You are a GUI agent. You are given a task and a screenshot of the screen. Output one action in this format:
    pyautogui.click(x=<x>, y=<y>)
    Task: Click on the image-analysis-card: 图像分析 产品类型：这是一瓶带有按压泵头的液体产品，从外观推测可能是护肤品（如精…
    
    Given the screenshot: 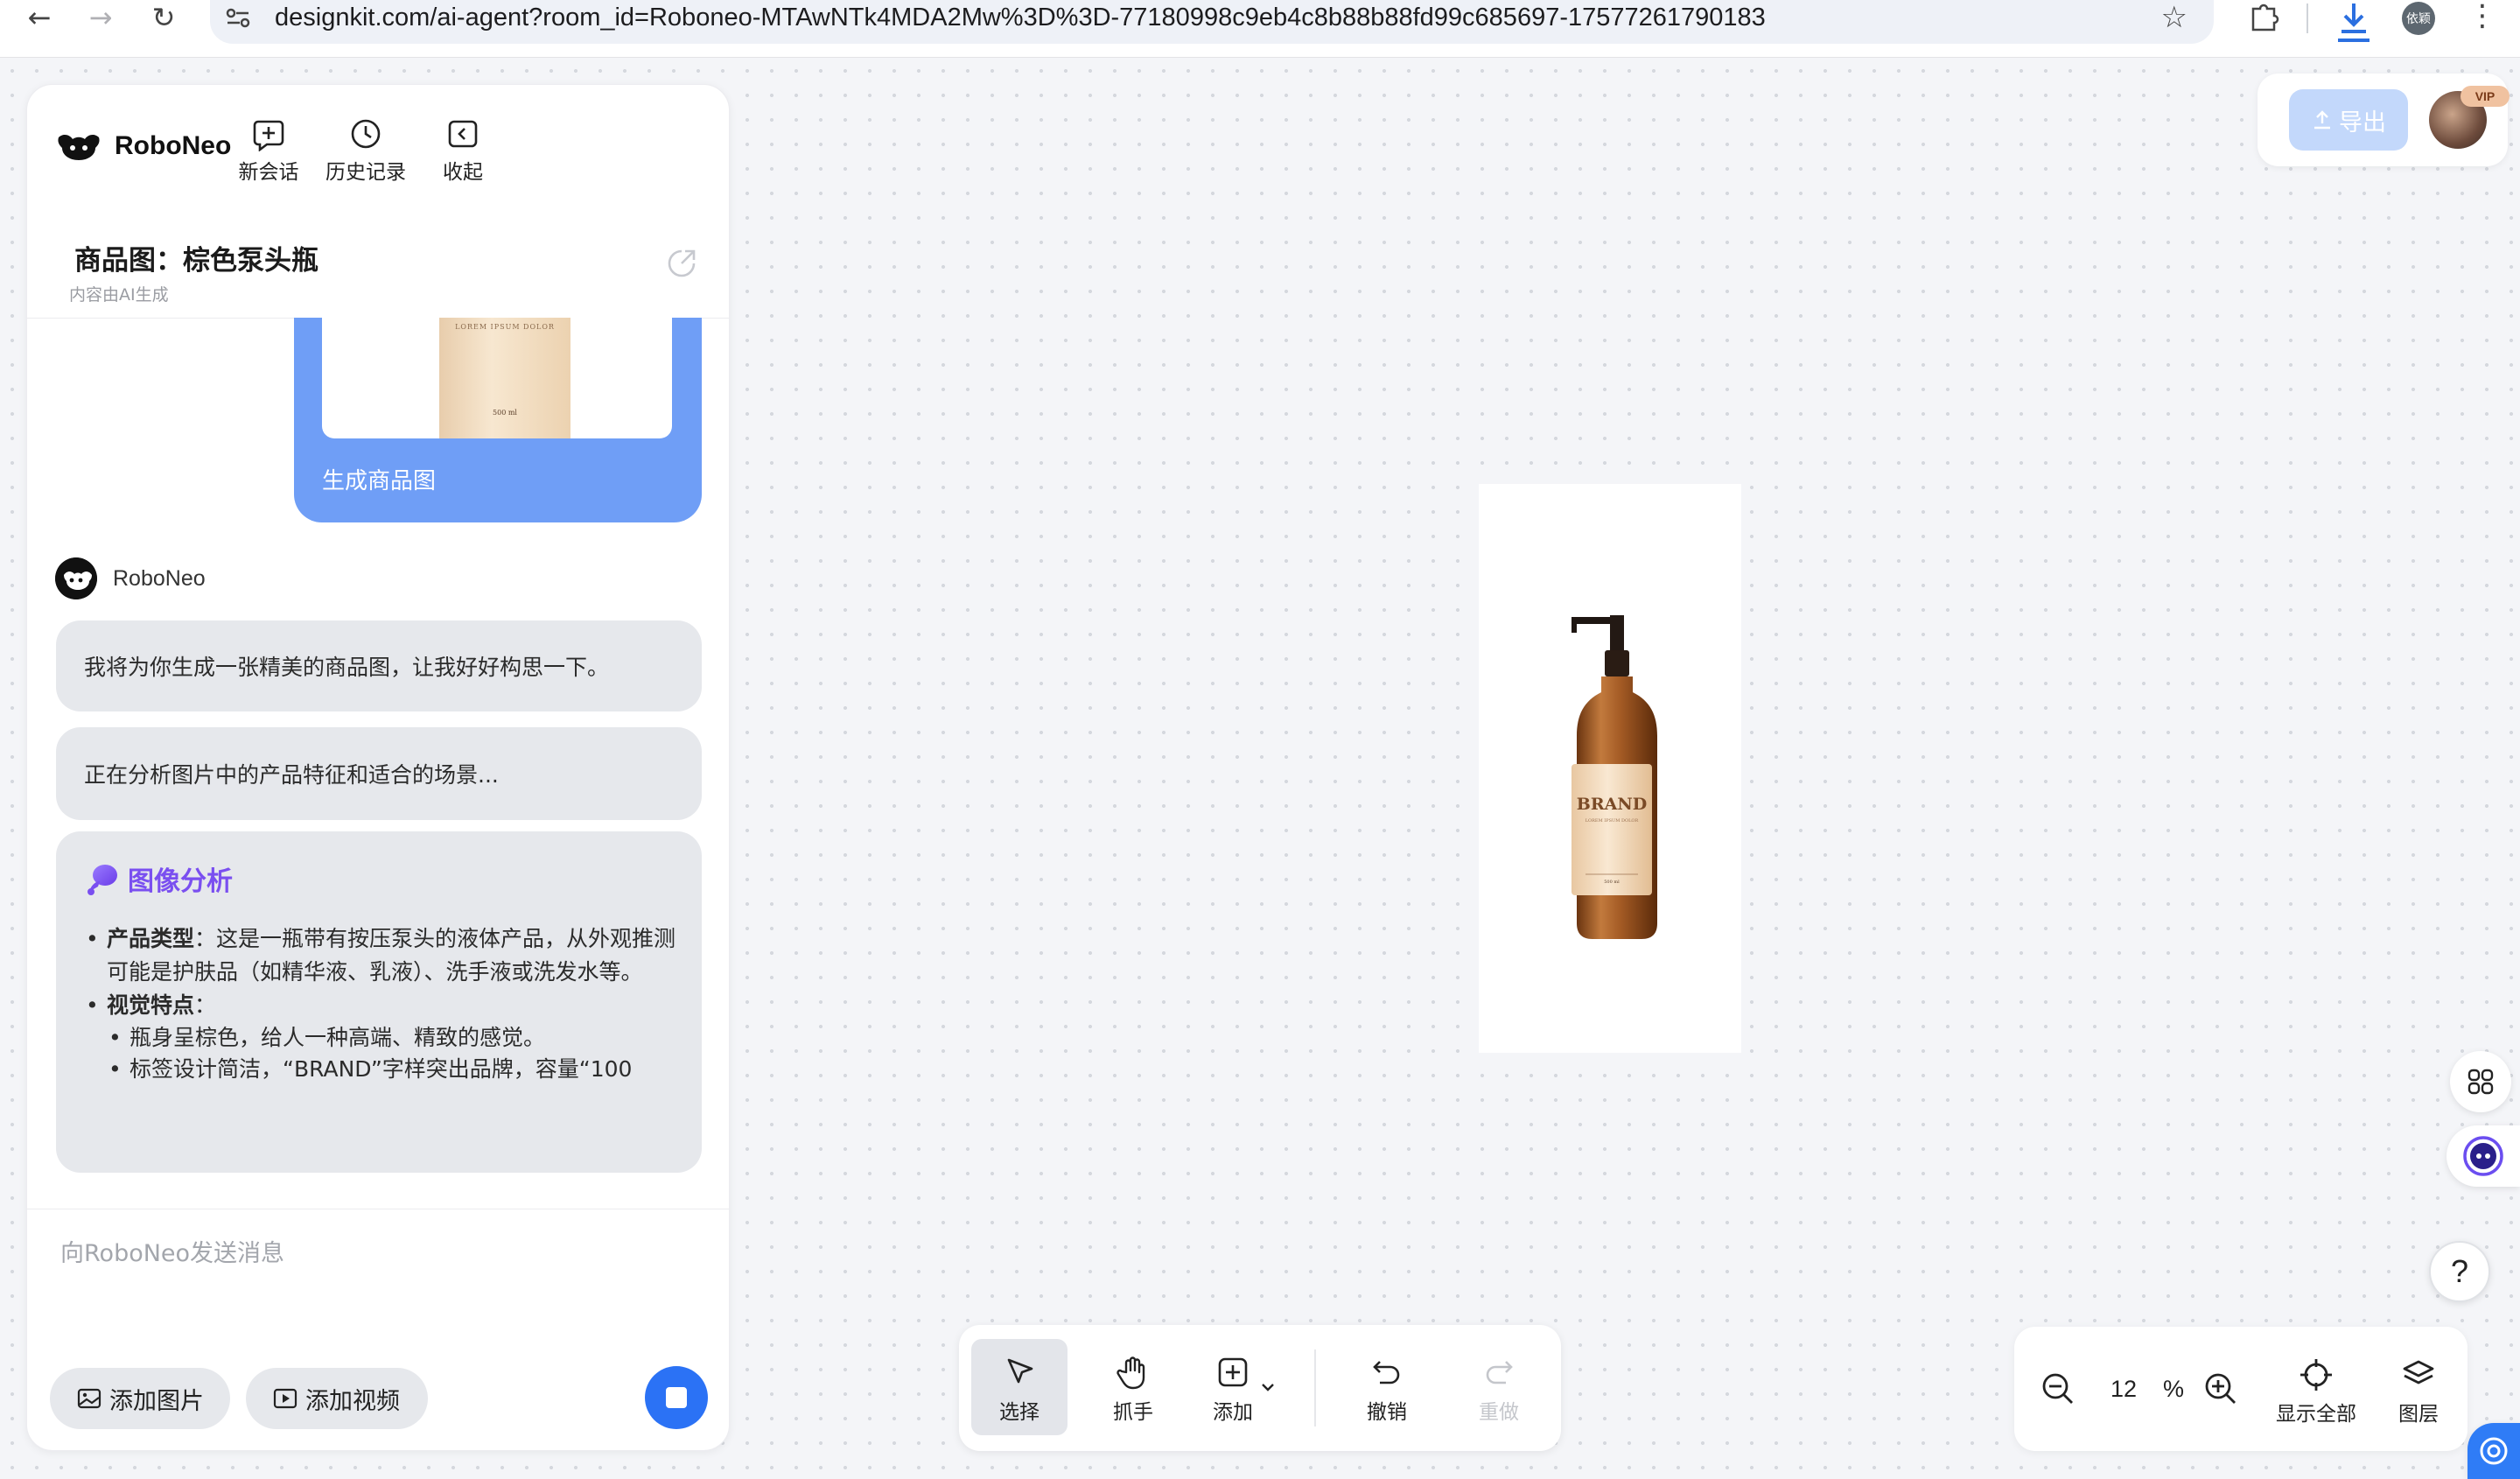 What is the action you would take?
    pyautogui.click(x=379, y=1002)
    